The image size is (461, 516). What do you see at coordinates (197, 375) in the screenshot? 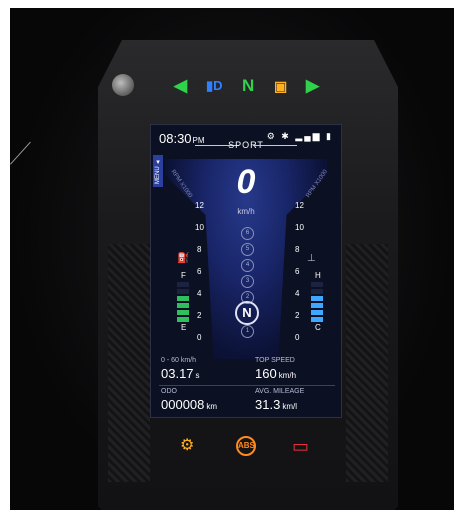
I see `accel-unit: s` at bounding box center [197, 375].